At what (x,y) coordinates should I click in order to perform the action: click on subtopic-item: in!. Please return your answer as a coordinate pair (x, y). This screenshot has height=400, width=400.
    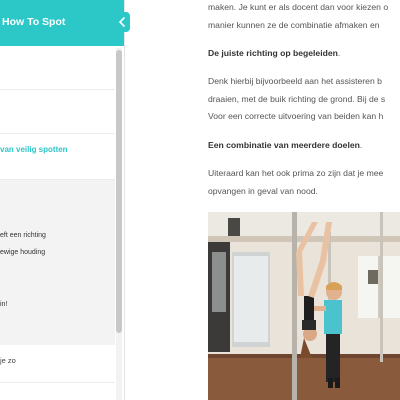
    Looking at the image, I should click on (3, 304).